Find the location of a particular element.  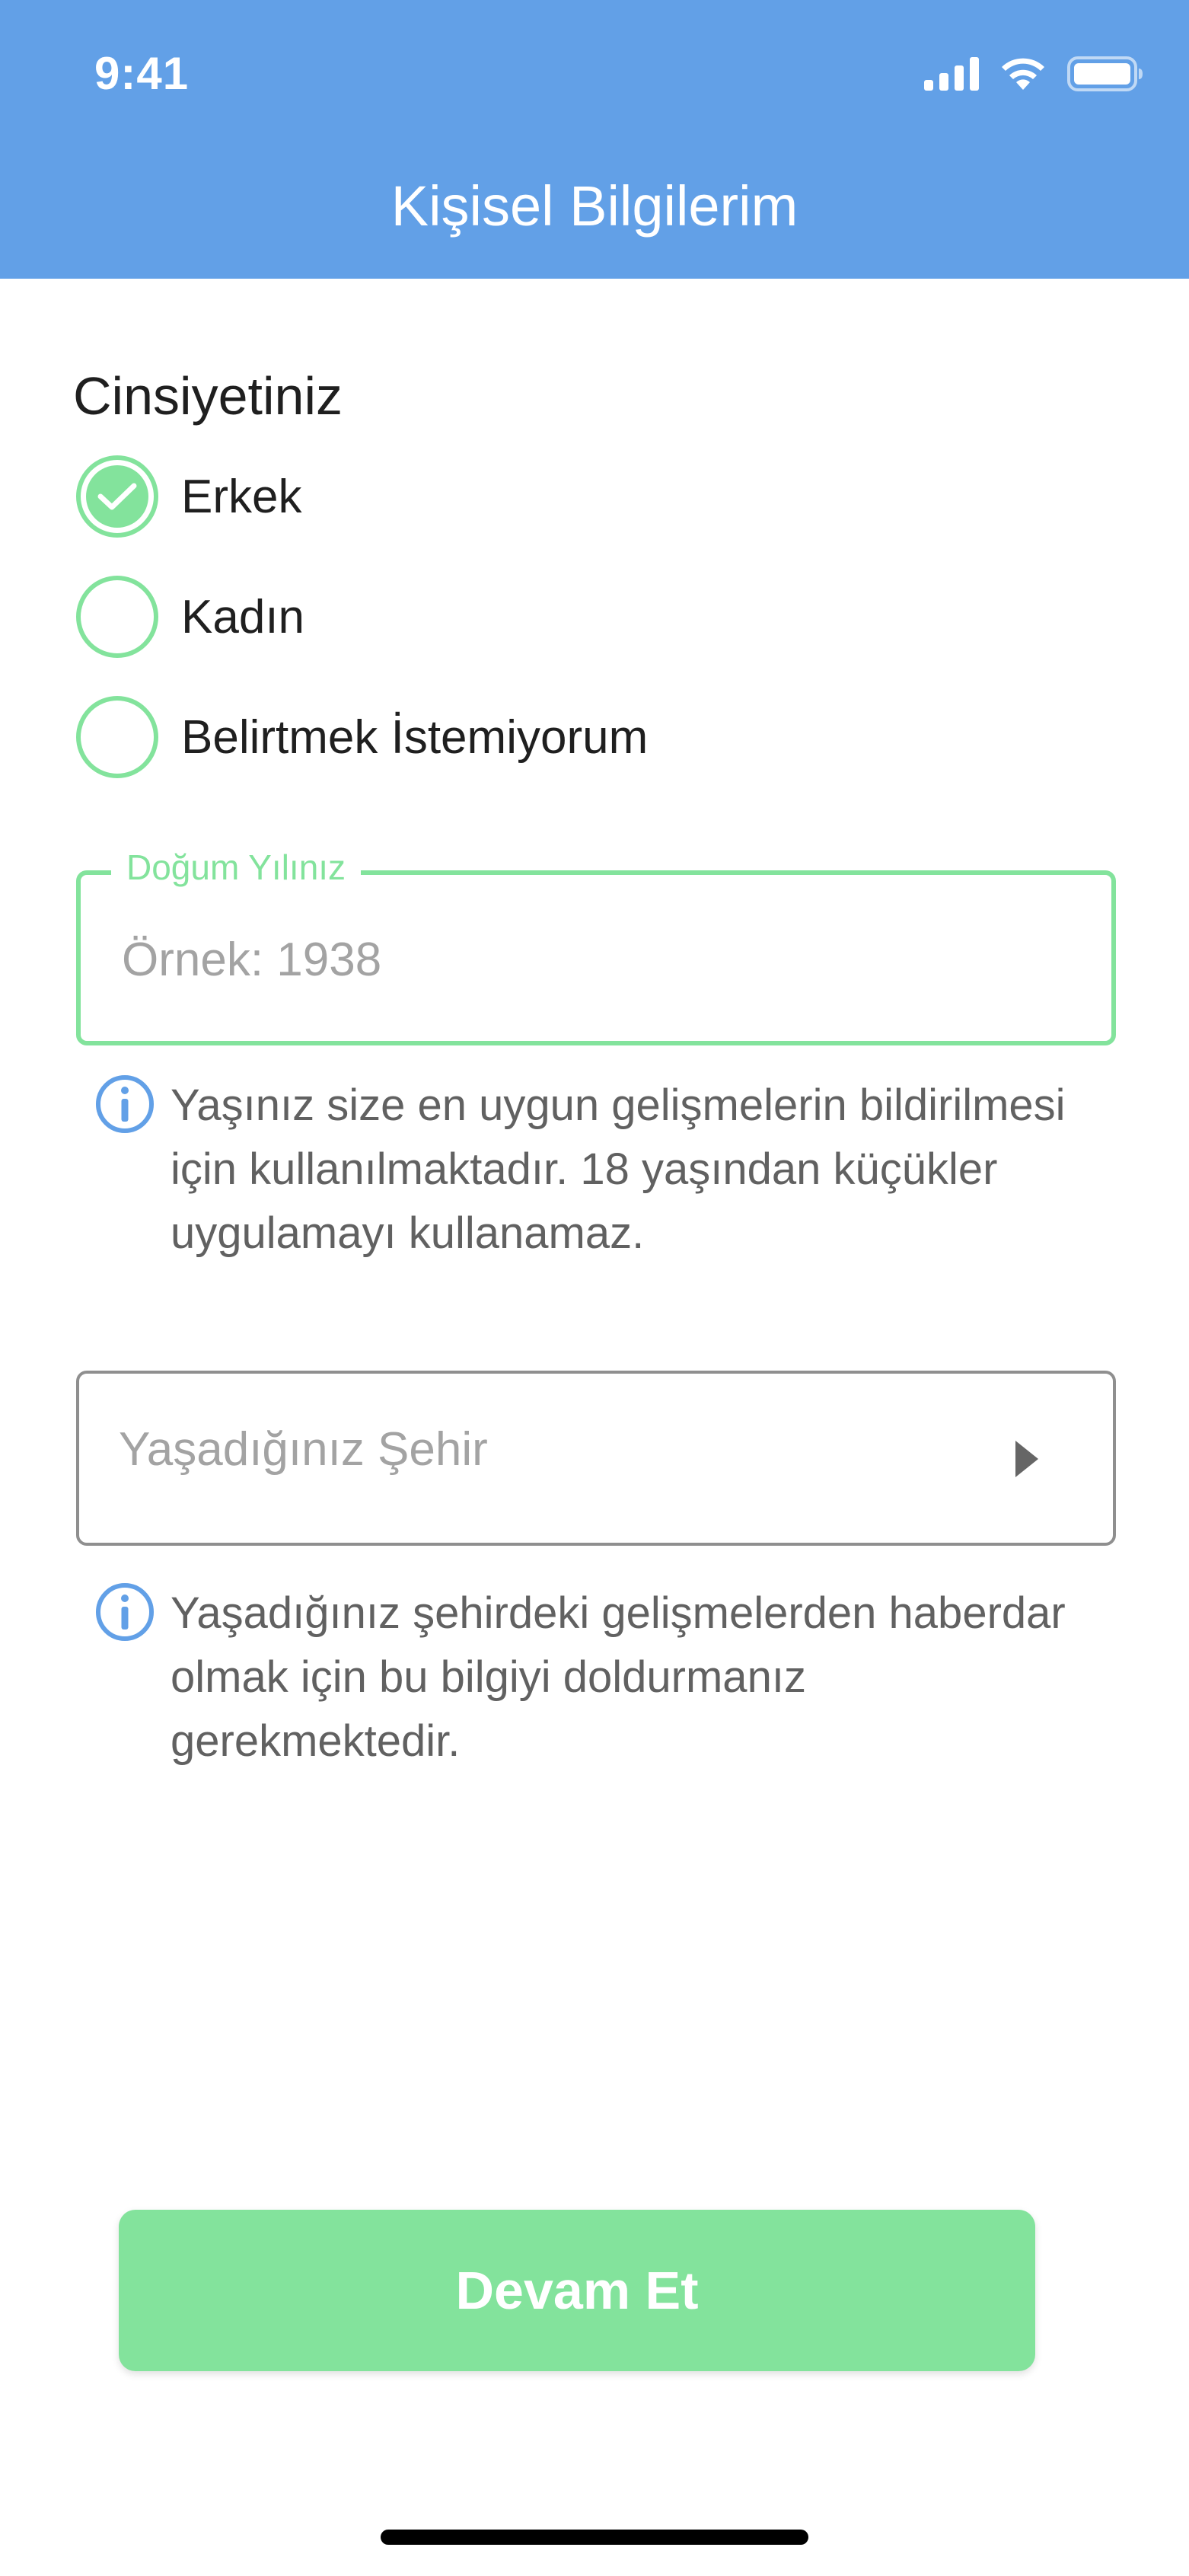

wifi-icon is located at coordinates (1023, 75).